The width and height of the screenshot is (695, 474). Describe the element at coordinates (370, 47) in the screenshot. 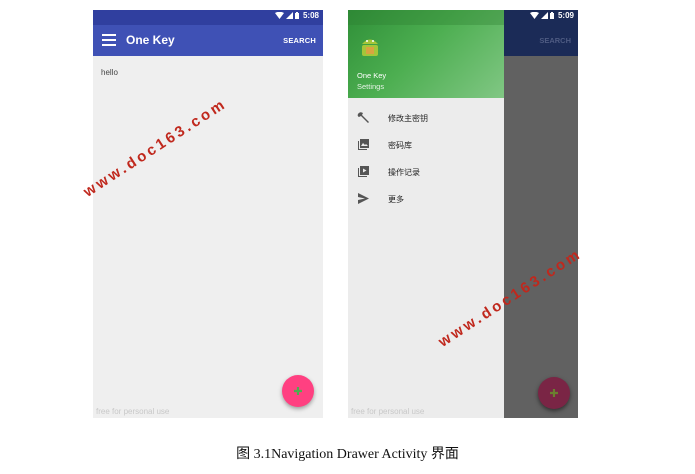

I see `android-logo-icon` at that location.